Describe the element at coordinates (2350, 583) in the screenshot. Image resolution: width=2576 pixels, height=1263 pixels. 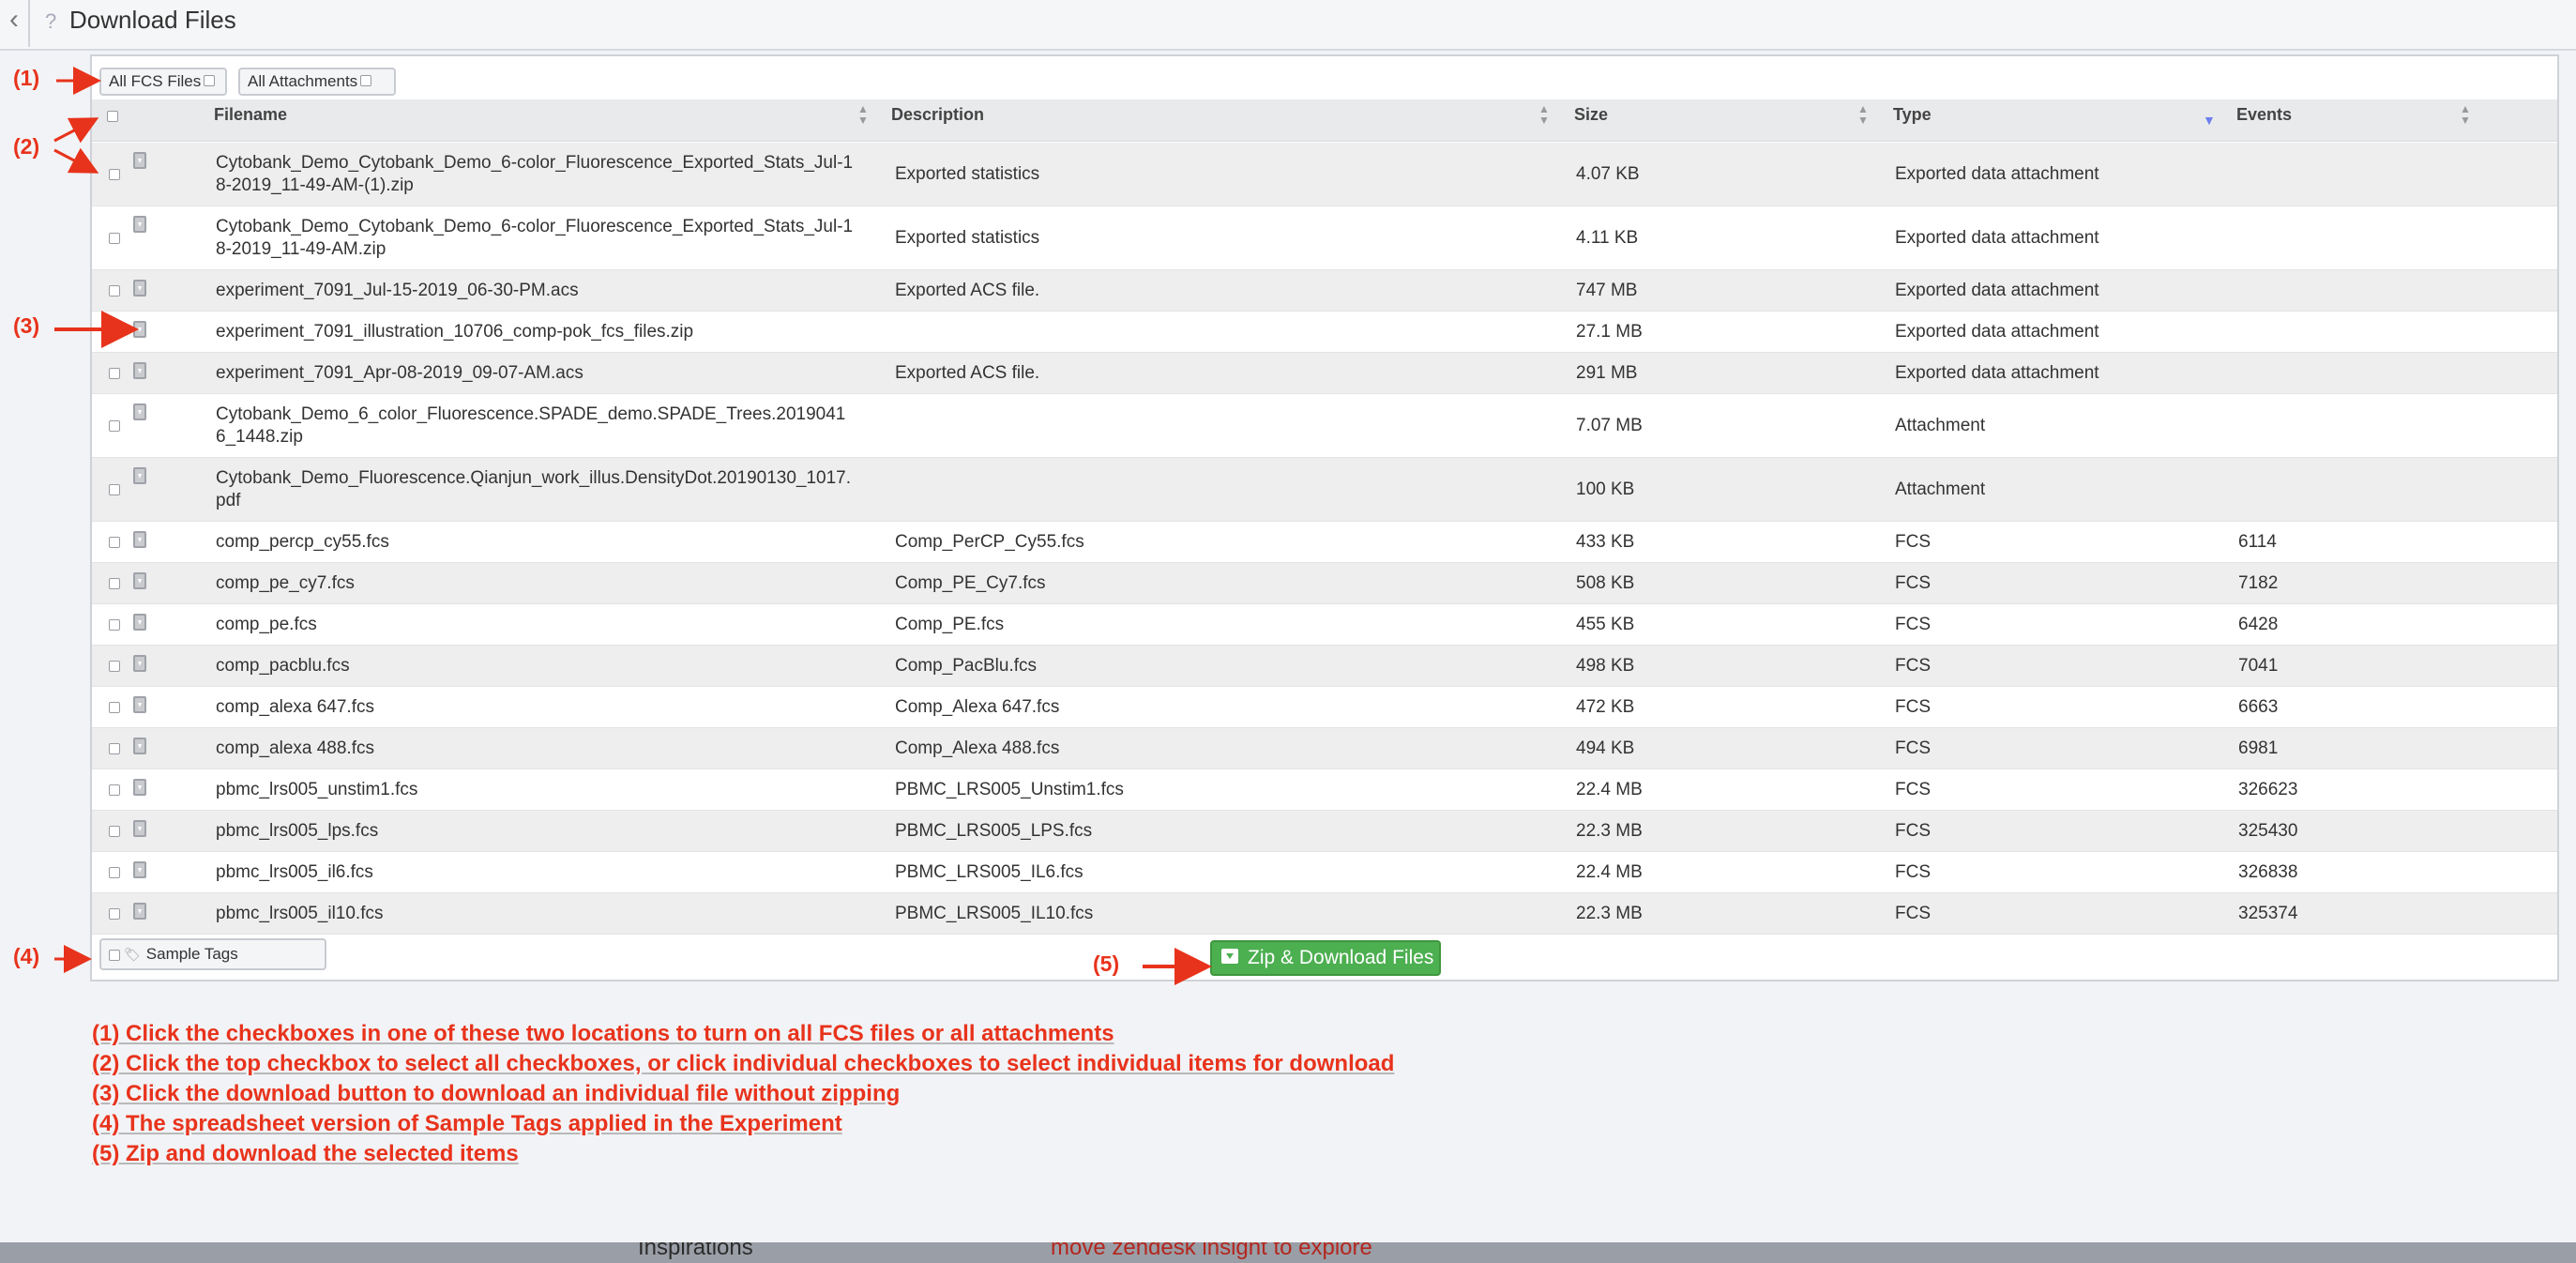
I see `events-cell: 7182` at that location.